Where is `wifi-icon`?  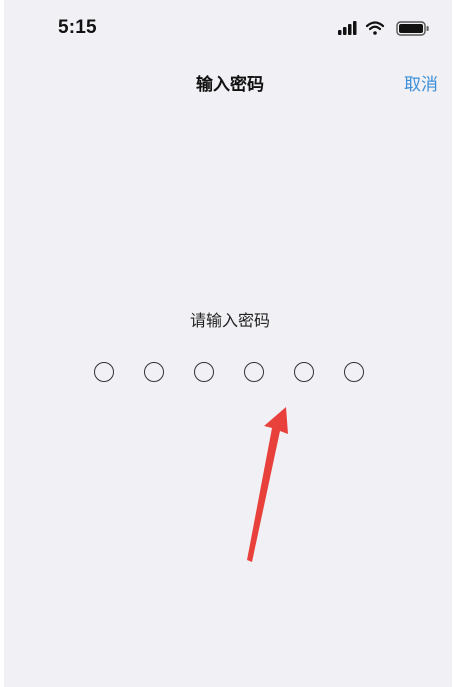
wifi-icon is located at coordinates (375, 28).